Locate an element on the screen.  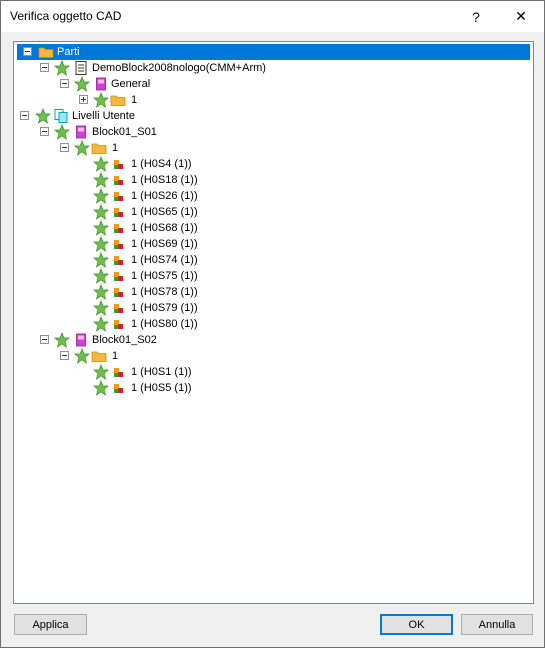
tree-node-feature: 1 (H0S1 (1)) is located at coordinates (164, 372).